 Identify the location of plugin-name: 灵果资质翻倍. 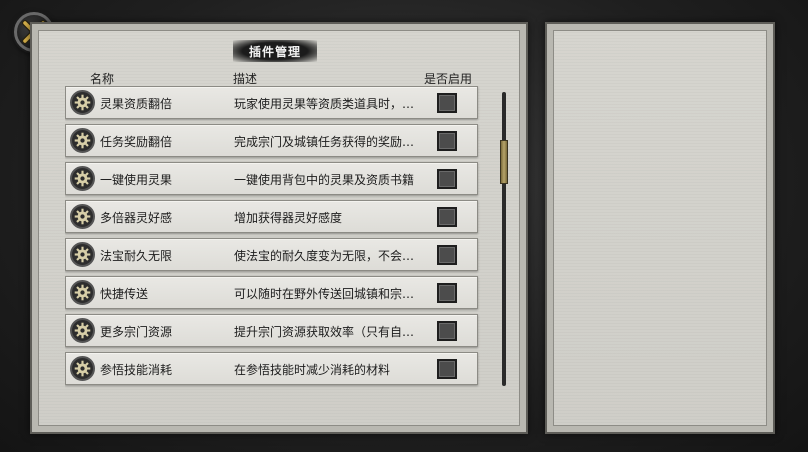
(136, 104).